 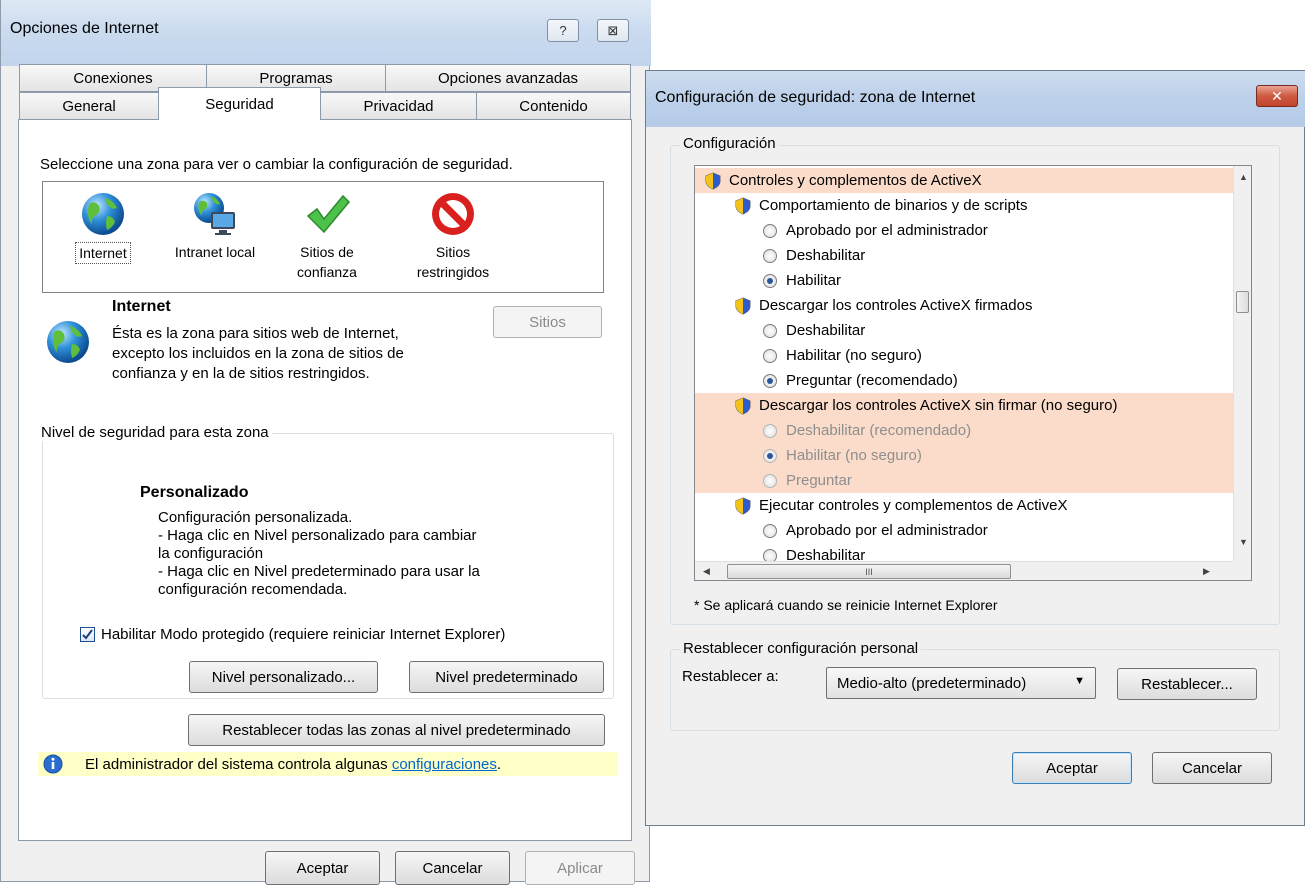 What do you see at coordinates (398, 106) in the screenshot?
I see `tab-privacidad: Privacidad` at bounding box center [398, 106].